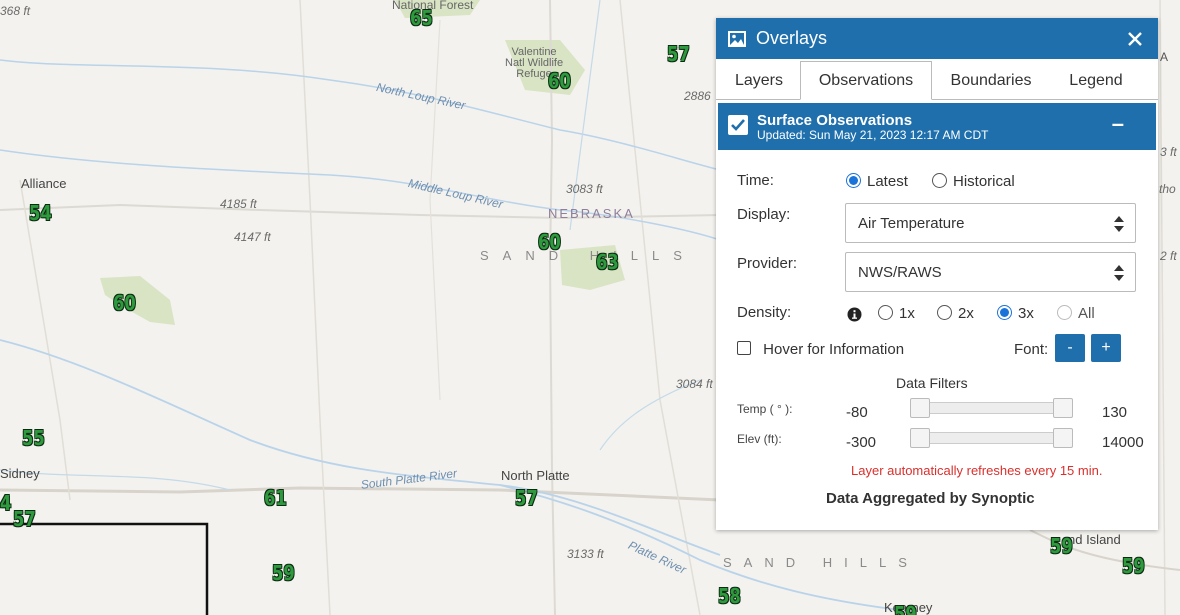 This screenshot has width=1180, height=615. I want to click on density-option-2x: 2x, so click(955, 313).